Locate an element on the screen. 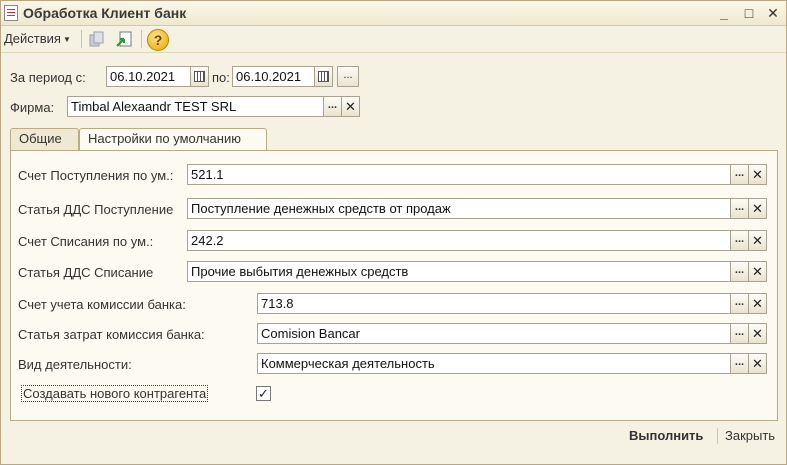 This screenshot has width=787, height=465. activity-type-field: Коммерческая деятельность is located at coordinates (494, 363).